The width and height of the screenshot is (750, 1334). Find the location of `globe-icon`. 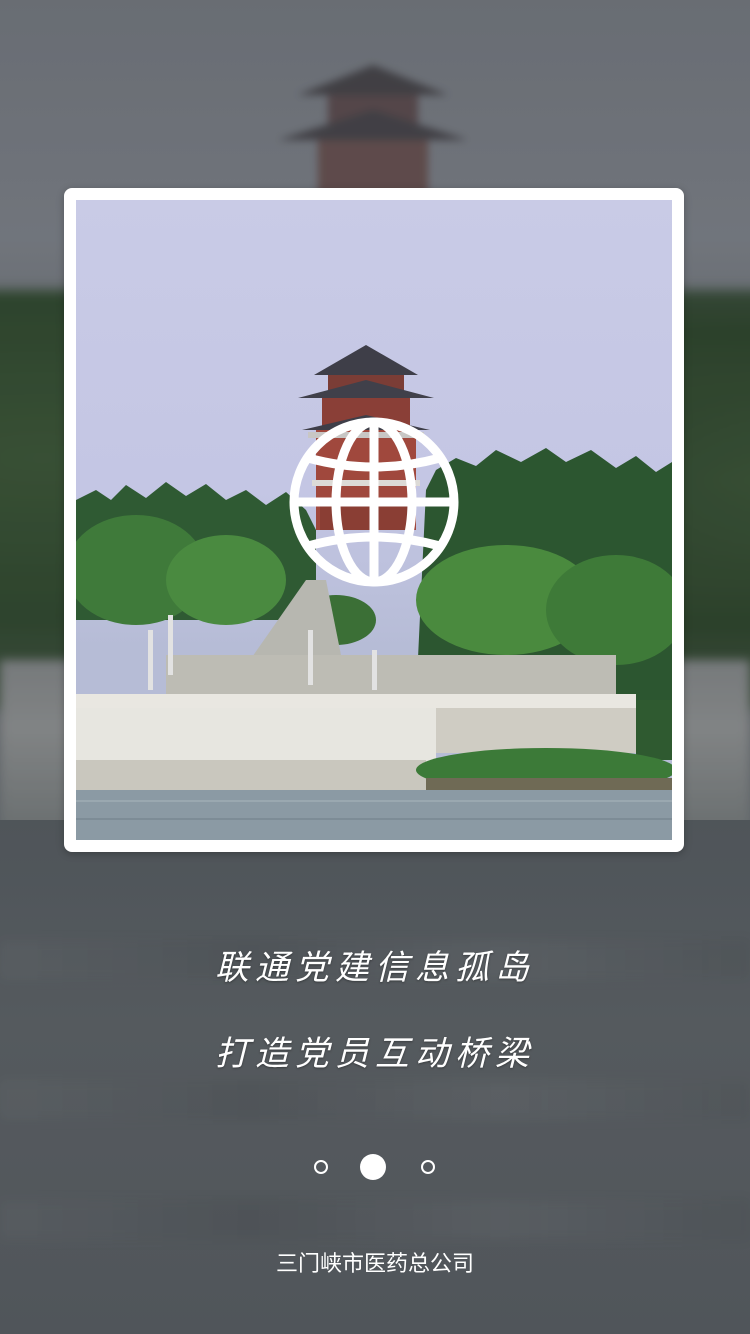

globe-icon is located at coordinates (374, 502).